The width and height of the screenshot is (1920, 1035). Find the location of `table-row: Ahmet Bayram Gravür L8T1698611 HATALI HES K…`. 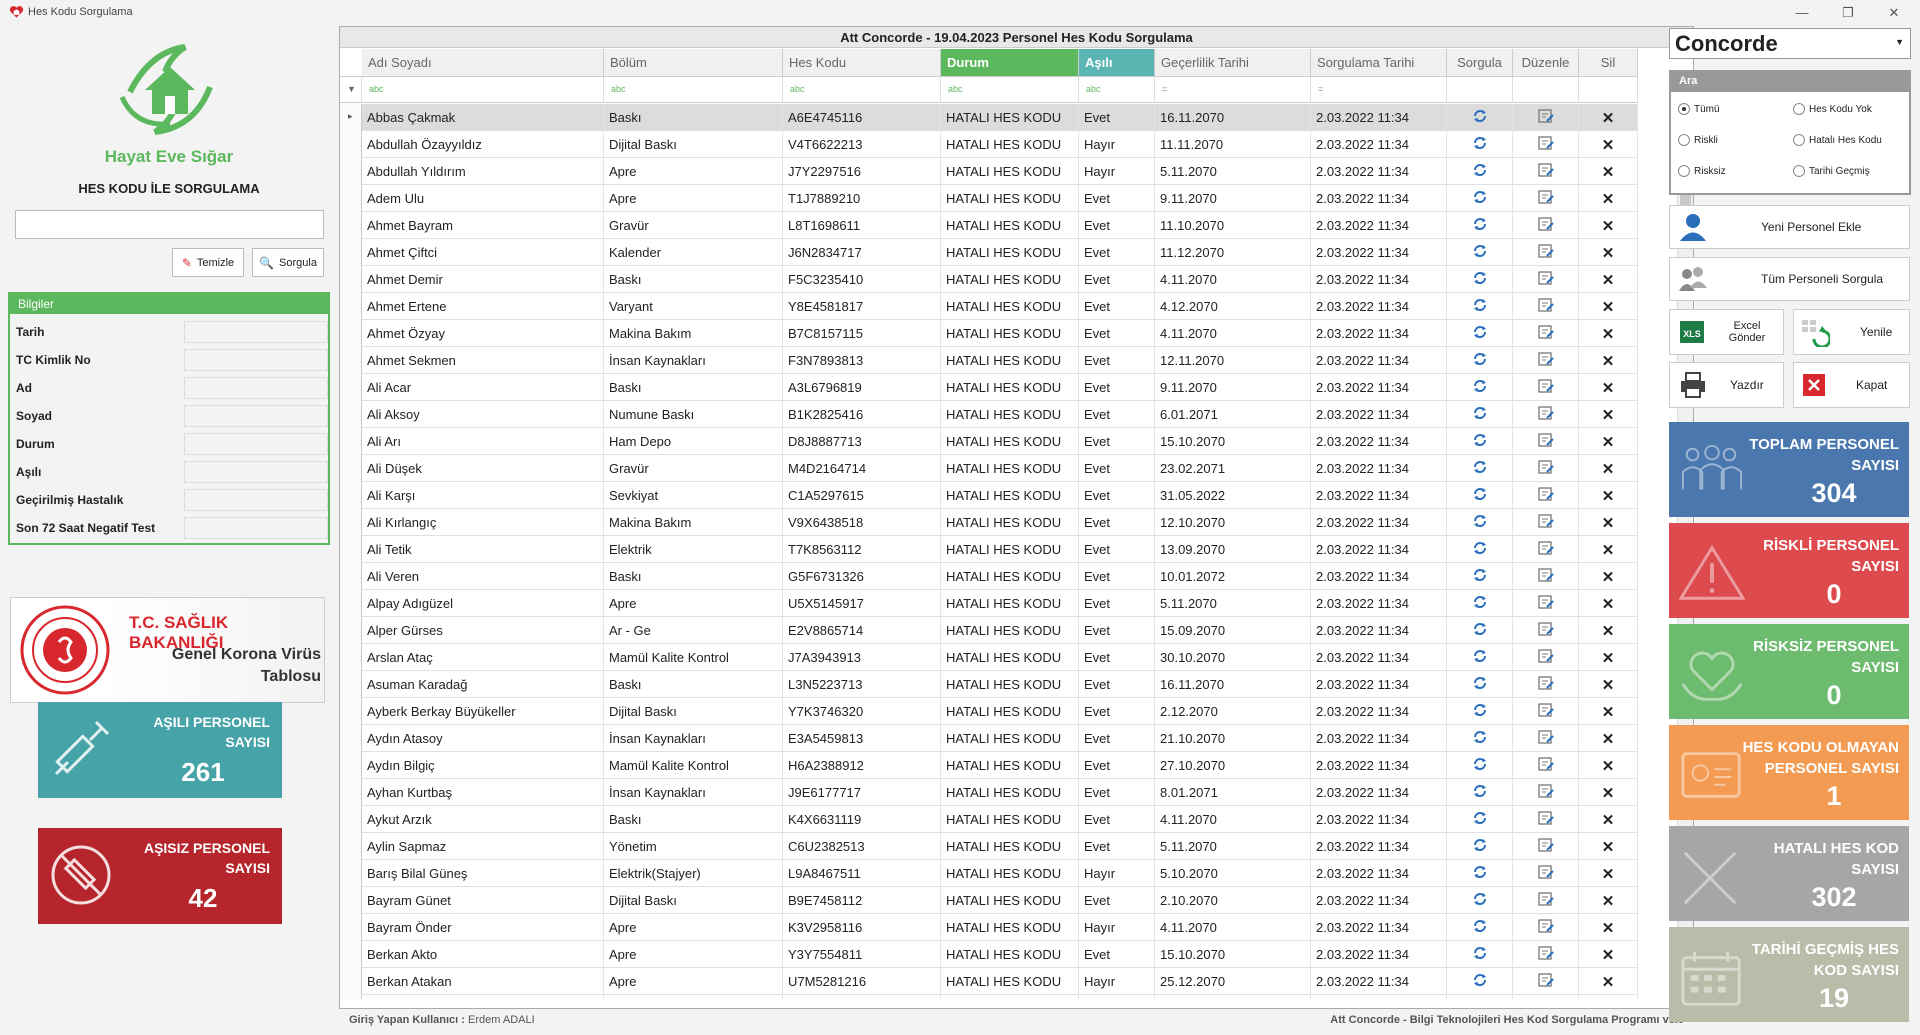

table-row: Ahmet Bayram Gravür L8T1698611 HATALI HES K… is located at coordinates (989, 225).